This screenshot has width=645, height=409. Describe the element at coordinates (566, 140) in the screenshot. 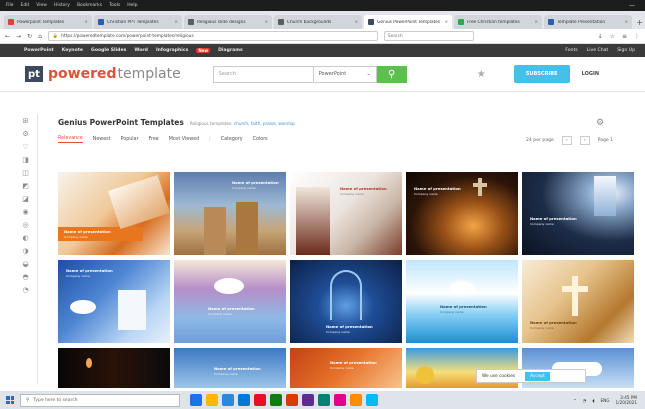

I see `prev-page-button: ‹` at that location.